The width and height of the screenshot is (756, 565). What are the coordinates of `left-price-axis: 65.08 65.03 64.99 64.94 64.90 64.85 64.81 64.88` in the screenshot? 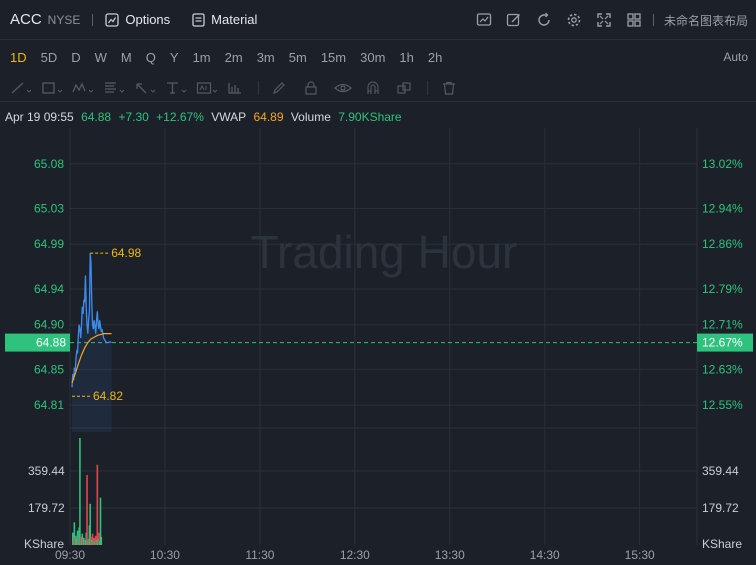 It's located at (37, 284).